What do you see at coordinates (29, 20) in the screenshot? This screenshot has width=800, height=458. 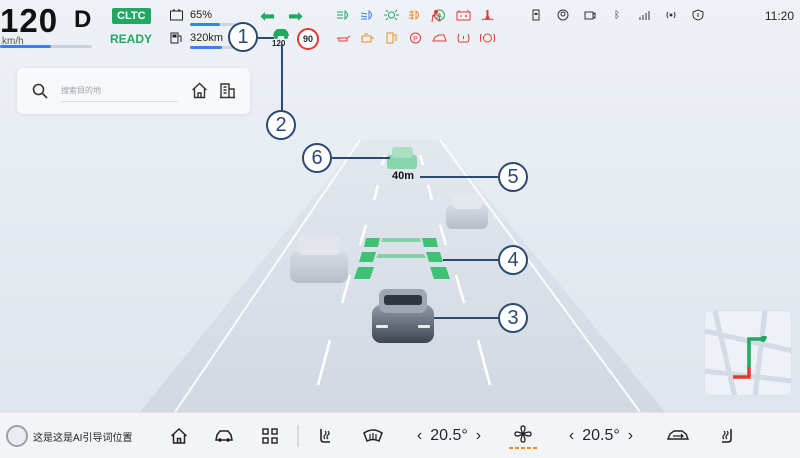 I see `speed-readout: 120` at bounding box center [29, 20].